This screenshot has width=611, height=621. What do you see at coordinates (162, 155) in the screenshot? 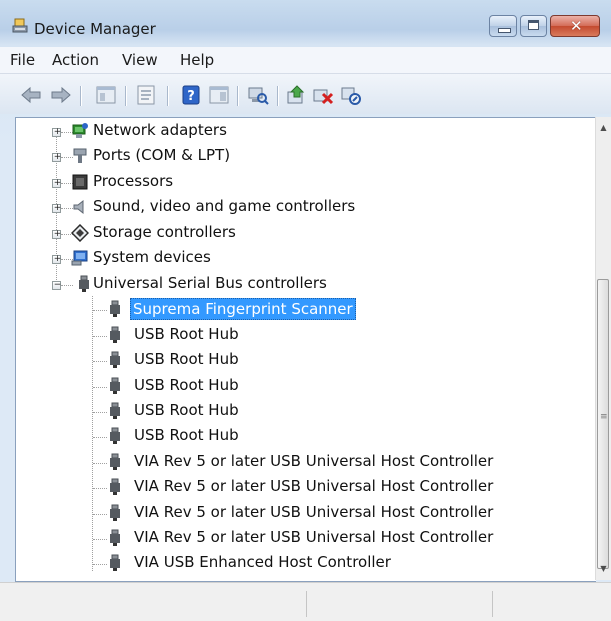
I see `tree-item-label: Ports (COM & LPT)` at bounding box center [162, 155].